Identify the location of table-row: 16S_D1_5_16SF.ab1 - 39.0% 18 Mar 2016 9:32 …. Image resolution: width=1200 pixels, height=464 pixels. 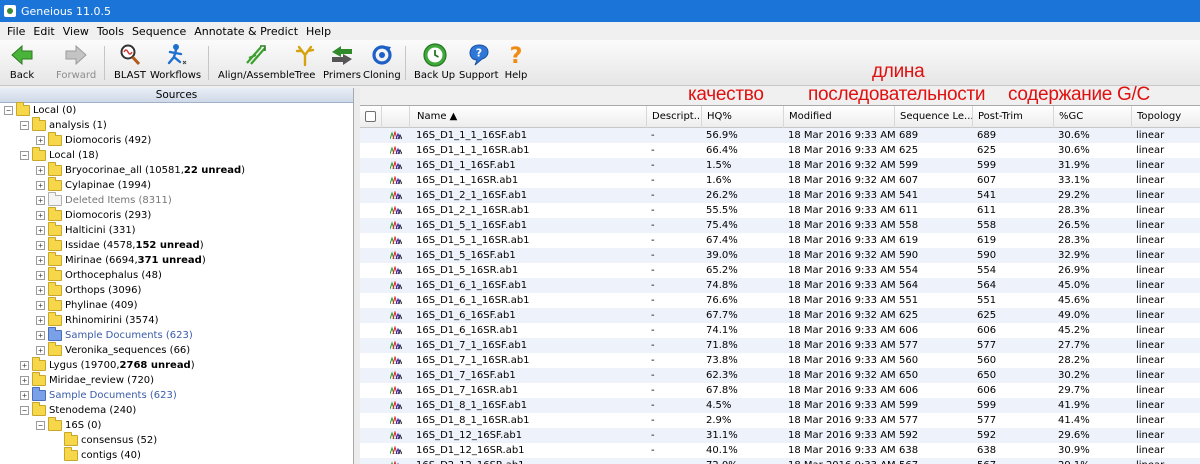
(780, 255).